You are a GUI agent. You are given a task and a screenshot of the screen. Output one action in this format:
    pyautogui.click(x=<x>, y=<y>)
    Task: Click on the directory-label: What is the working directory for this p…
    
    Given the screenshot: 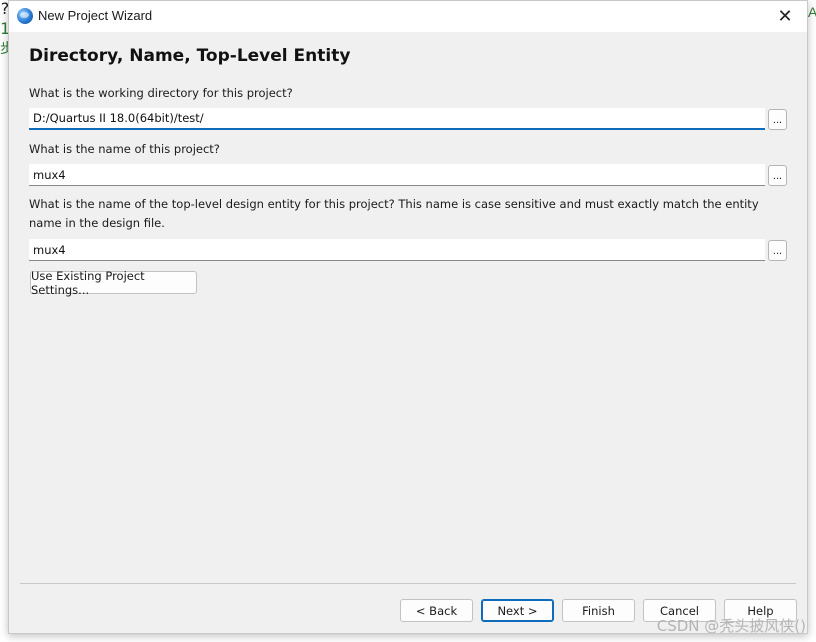 What is the action you would take?
    pyautogui.click(x=161, y=93)
    